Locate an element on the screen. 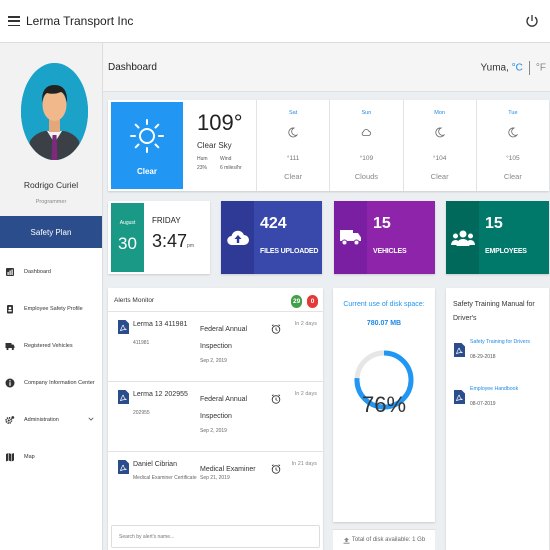 This screenshot has height=550, width=550. weather-location: Yuma, °C °F is located at coordinates (513, 68).